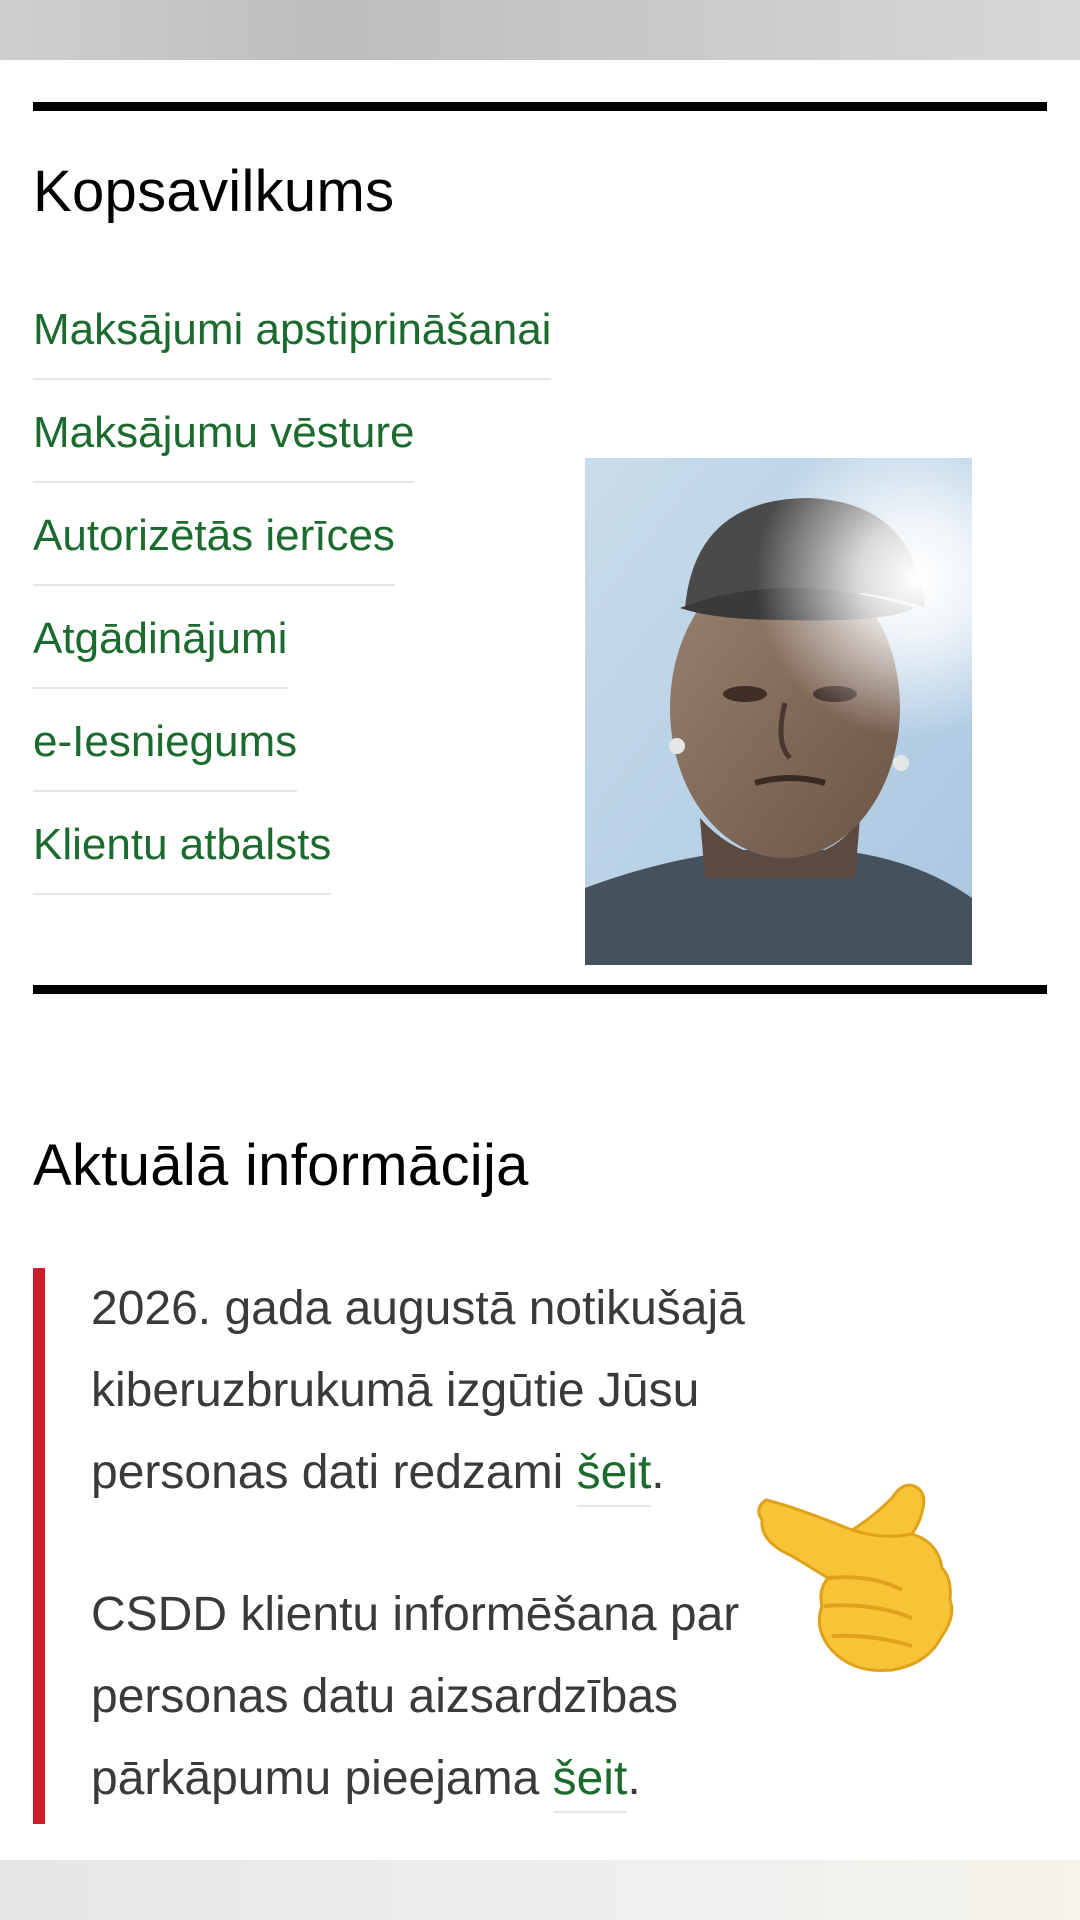 This screenshot has height=1920, width=1080. What do you see at coordinates (540, 989) in the screenshot?
I see `bottom-divider` at bounding box center [540, 989].